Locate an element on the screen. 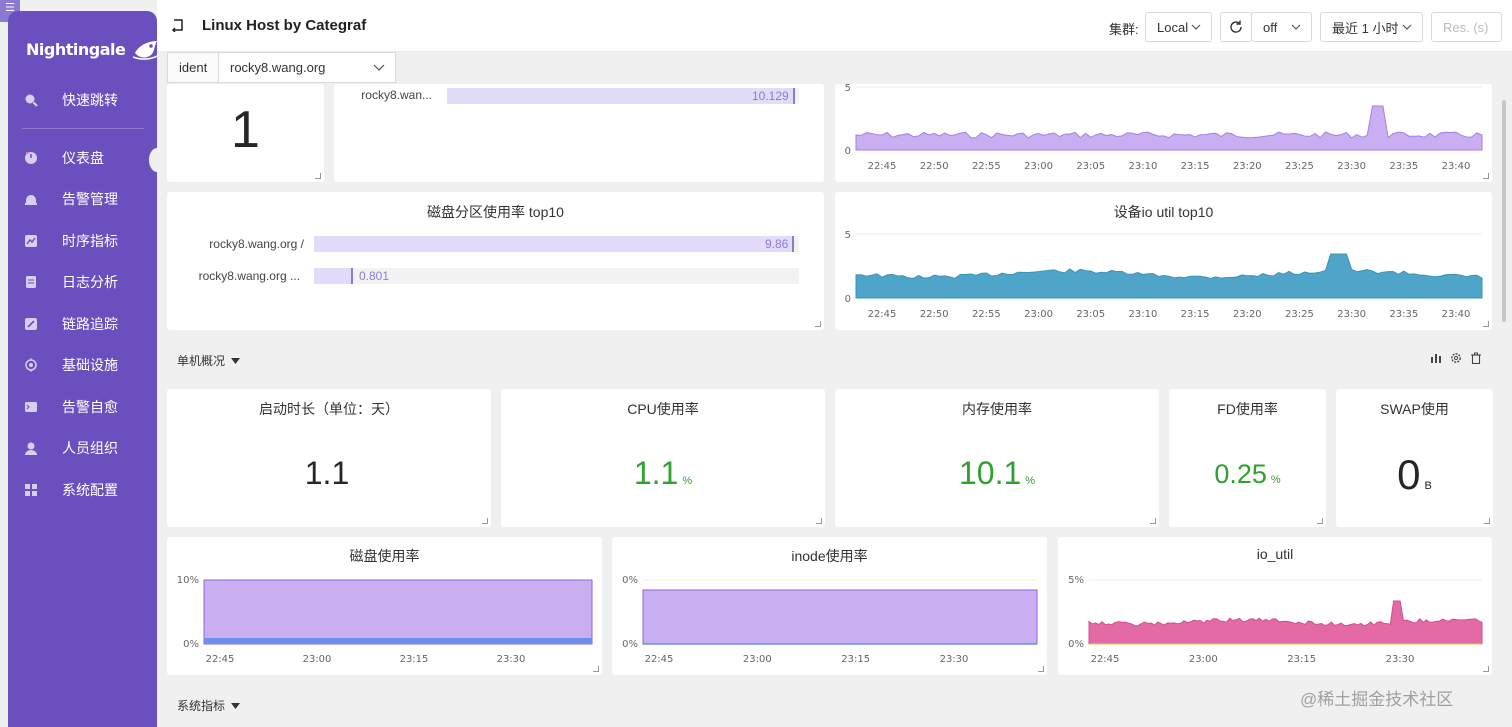 The image size is (1512, 727). menu-item-quick-jump: 快速跳转 is located at coordinates (82, 100).